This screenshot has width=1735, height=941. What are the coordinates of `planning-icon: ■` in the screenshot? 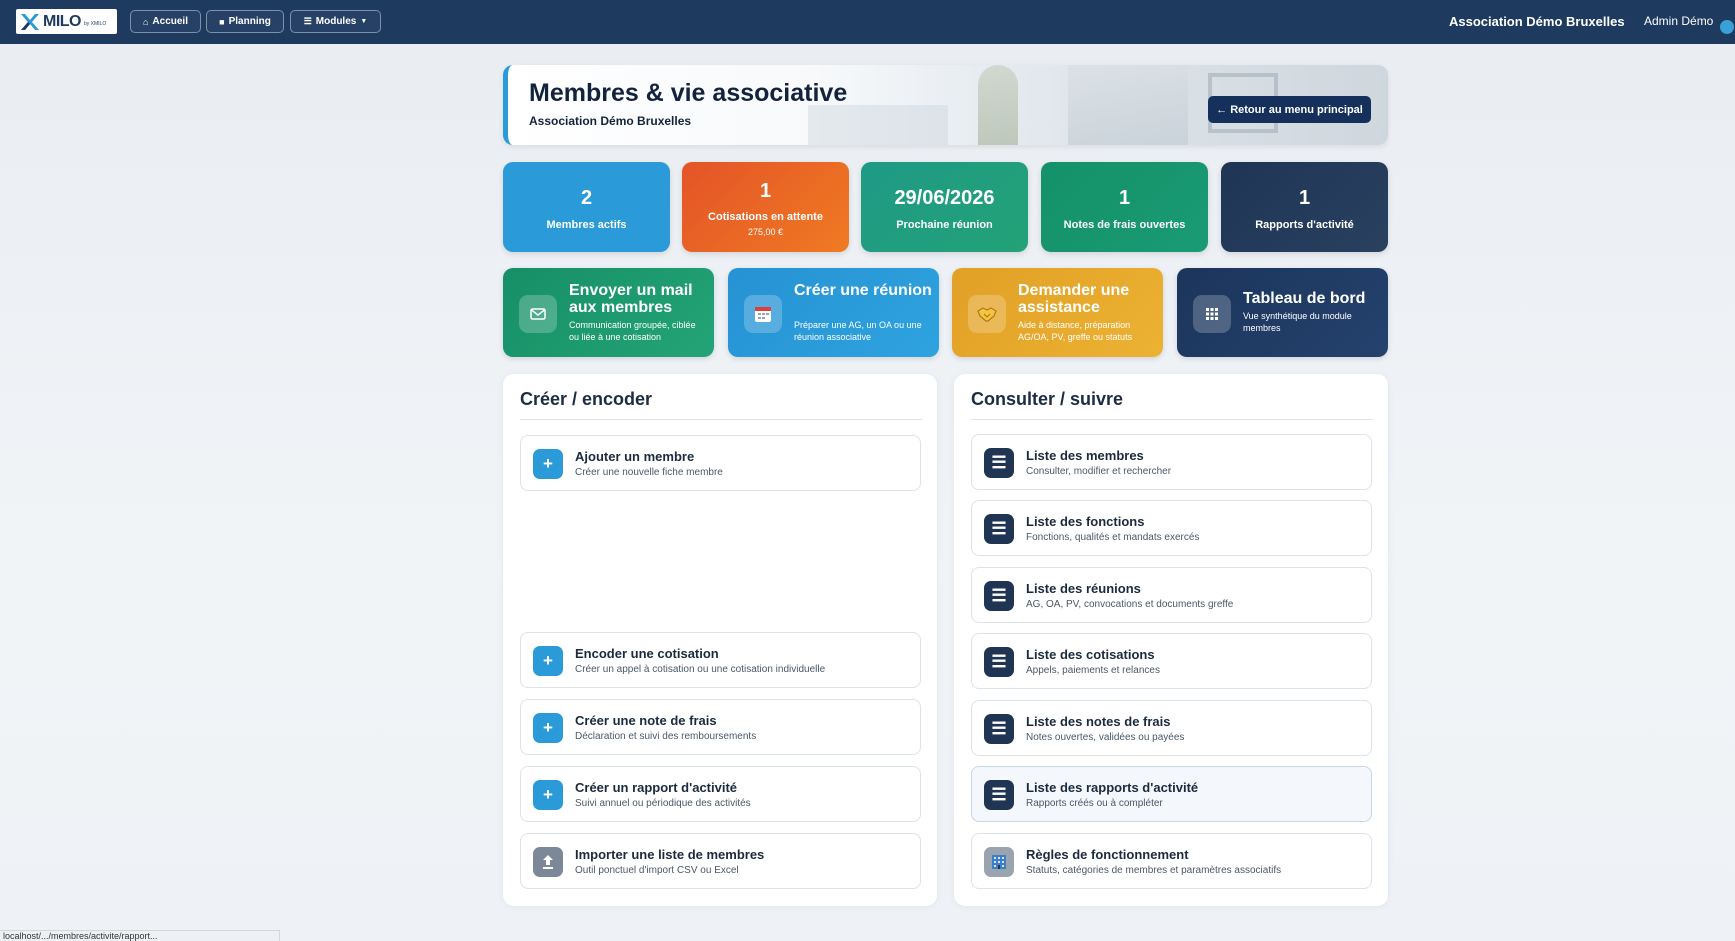 It's located at (222, 21).